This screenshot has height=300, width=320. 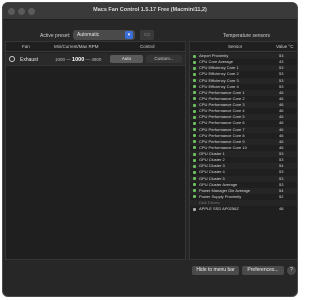 What do you see at coordinates (235, 46) in the screenshot?
I see `sensor-column-header: Sensor` at bounding box center [235, 46].